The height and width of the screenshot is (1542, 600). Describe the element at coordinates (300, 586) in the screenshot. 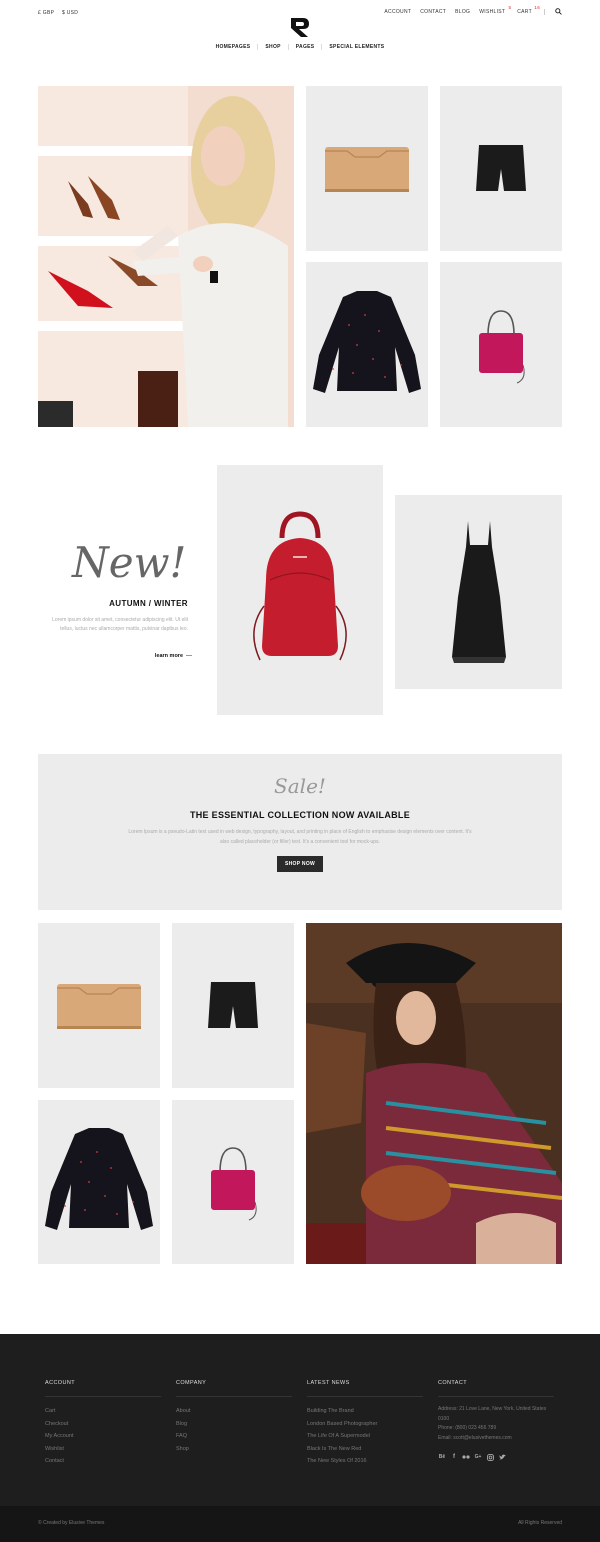

I see `red-backpack-image` at that location.